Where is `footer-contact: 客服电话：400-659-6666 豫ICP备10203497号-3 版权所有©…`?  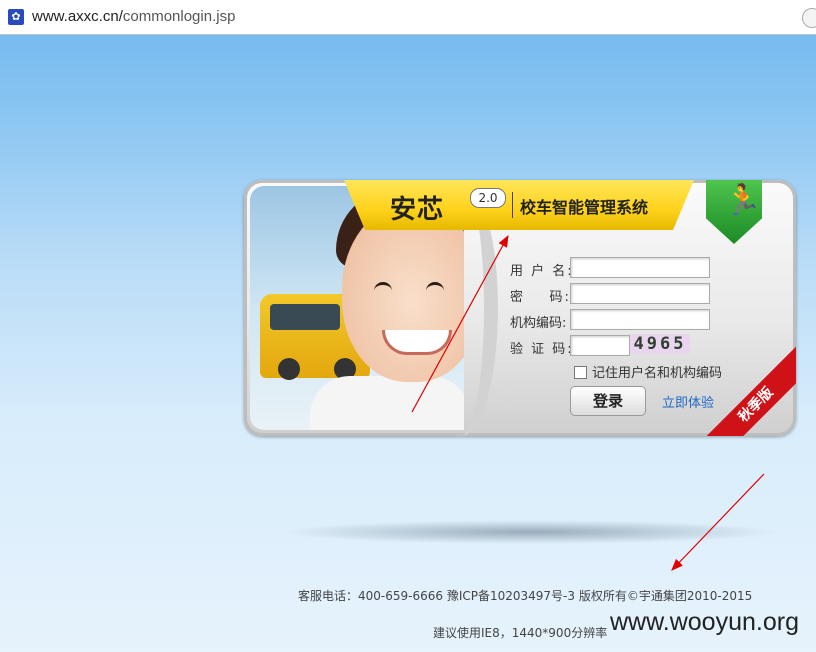
footer-contact: 客服电话：400-659-6666 豫ICP备10203497号-3 版权所有©… is located at coordinates (525, 596).